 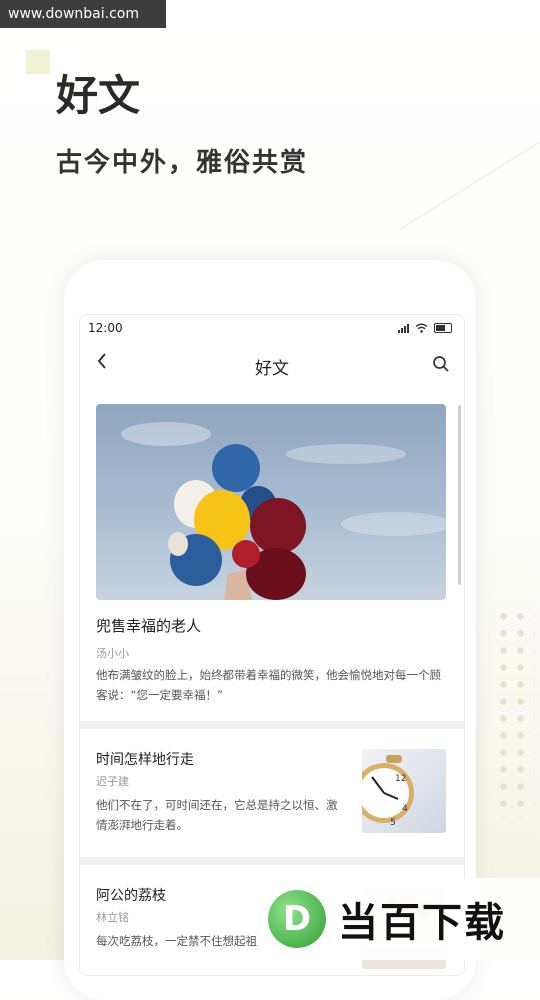 What do you see at coordinates (149, 626) in the screenshot?
I see `article-title: 兜售幸福的老人` at bounding box center [149, 626].